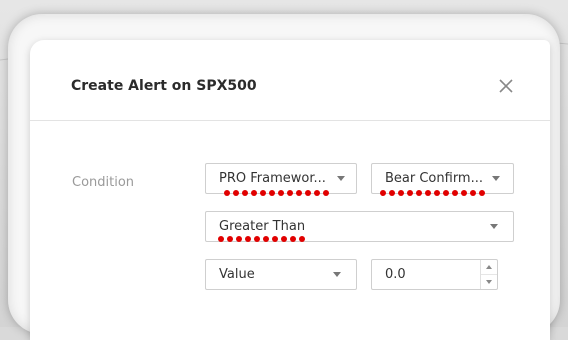 The height and width of the screenshot is (340, 568). I want to click on number-stepper, so click(488, 274).